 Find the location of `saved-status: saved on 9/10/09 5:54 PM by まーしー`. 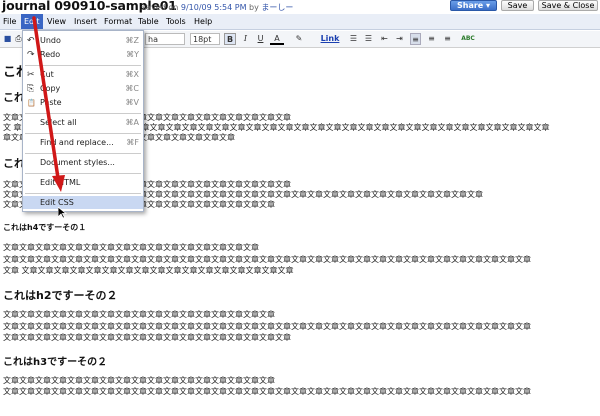

saved-status: saved on 9/10/09 5:54 PM by まーしー is located at coordinates (217, 7).